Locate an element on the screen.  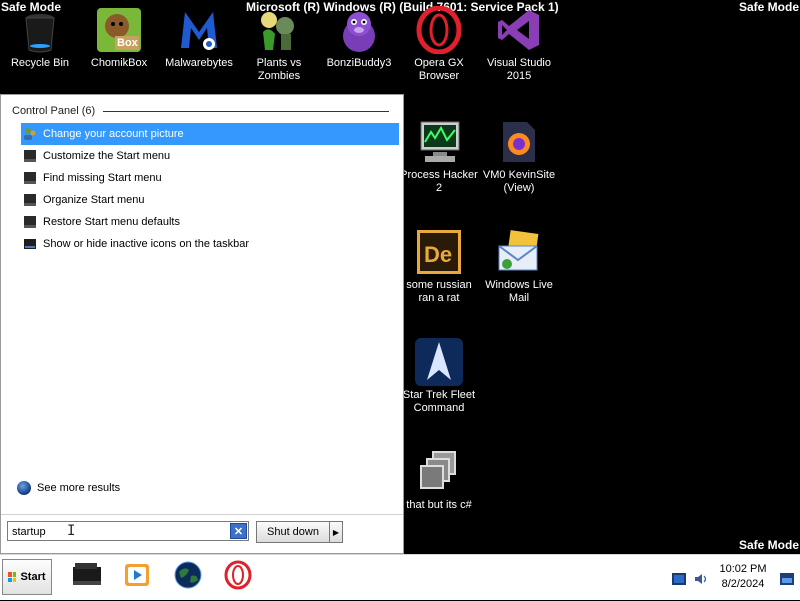
result-change-account-picture: Change your account picture is located at coordinates (210, 134).